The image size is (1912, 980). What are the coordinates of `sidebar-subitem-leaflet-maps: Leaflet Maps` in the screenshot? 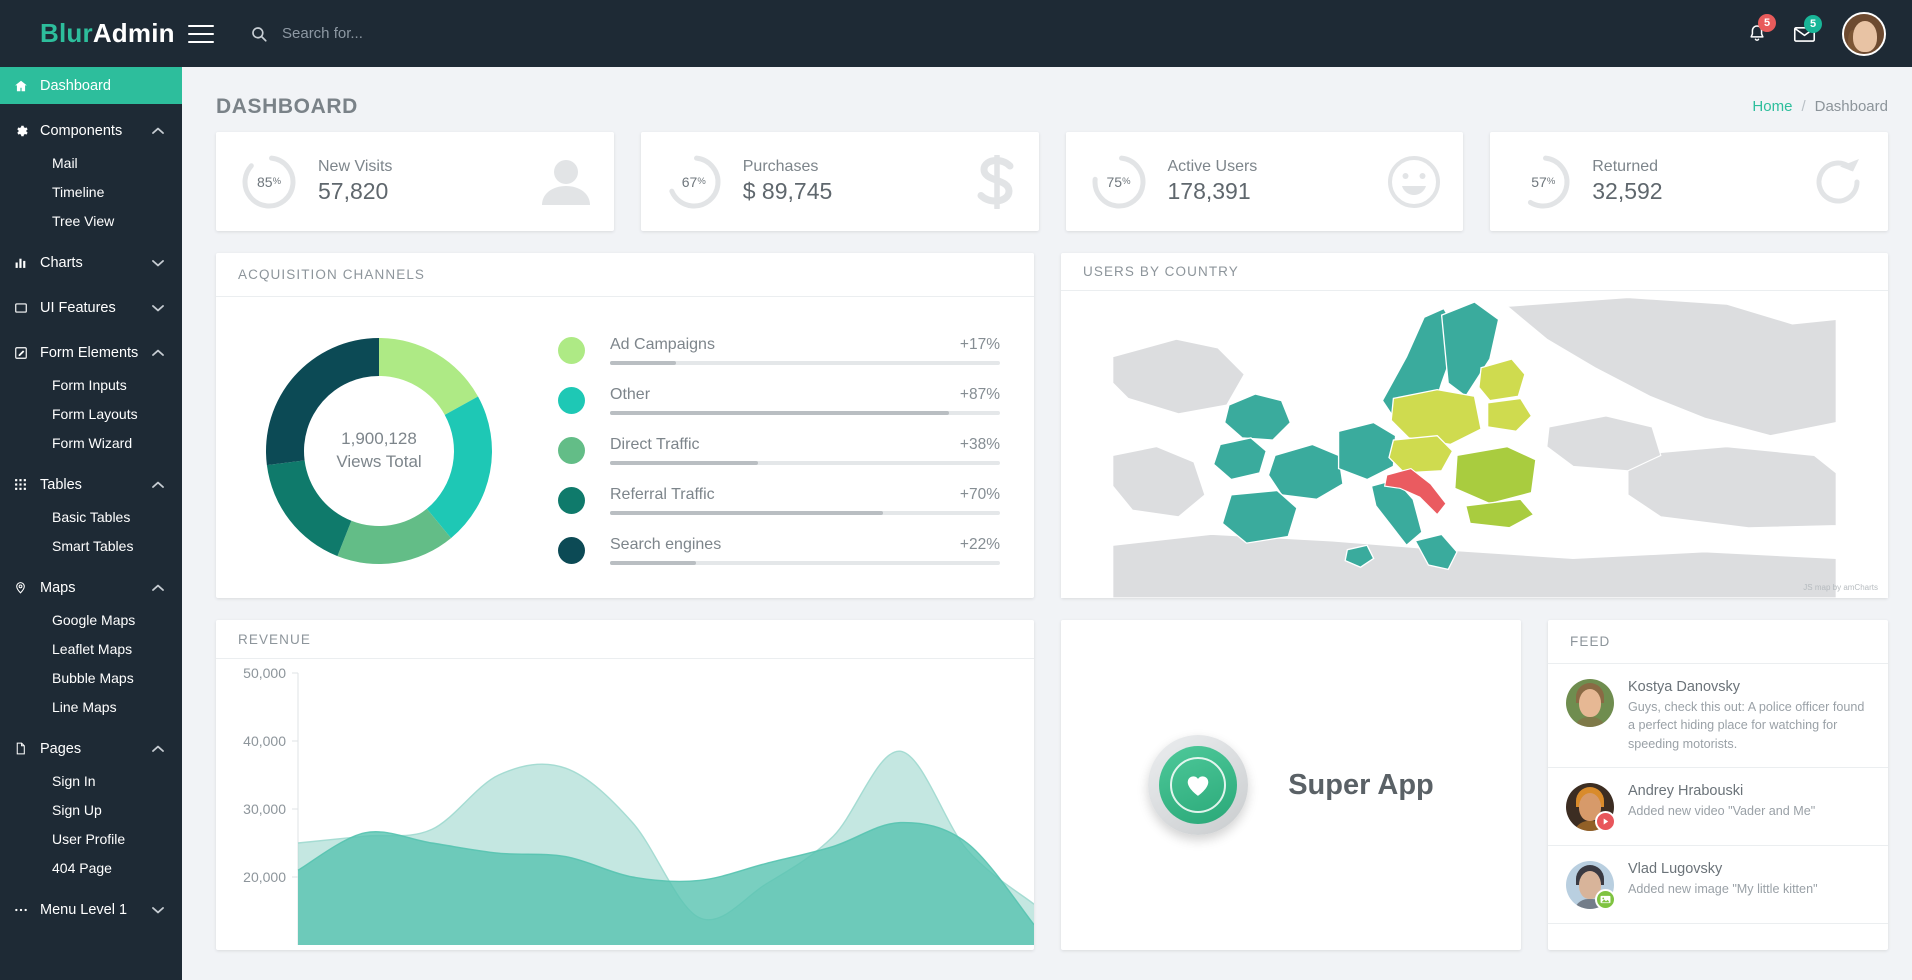 It's located at (91, 649).